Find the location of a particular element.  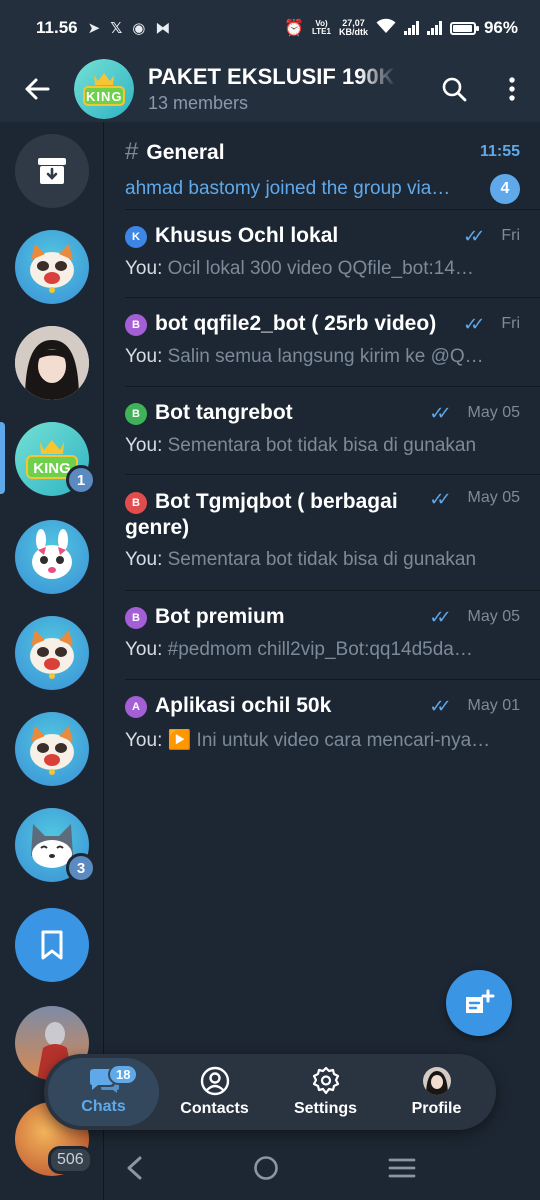

topic-time: Fri is located at coordinates (510, 323).